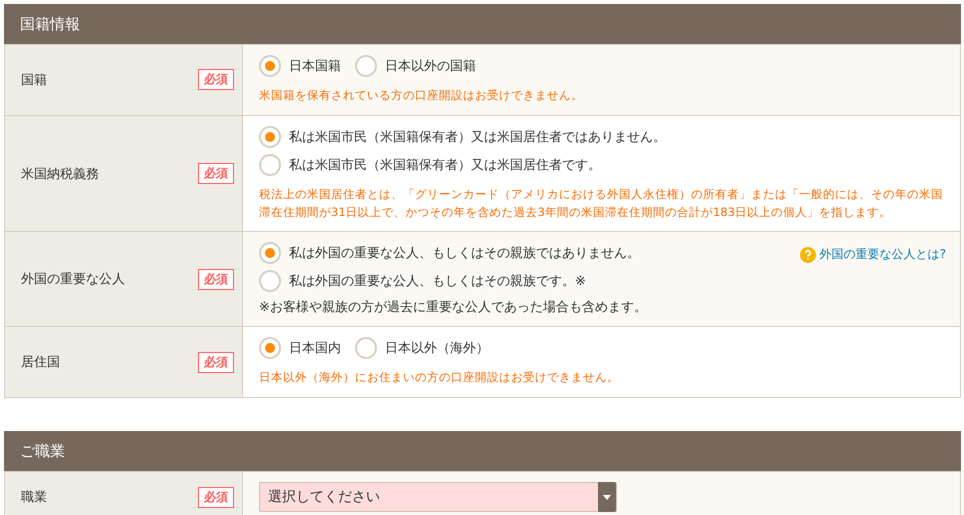 The width and height of the screenshot is (964, 515). What do you see at coordinates (40, 363) in the screenshot?
I see `field-label: 居住国` at bounding box center [40, 363].